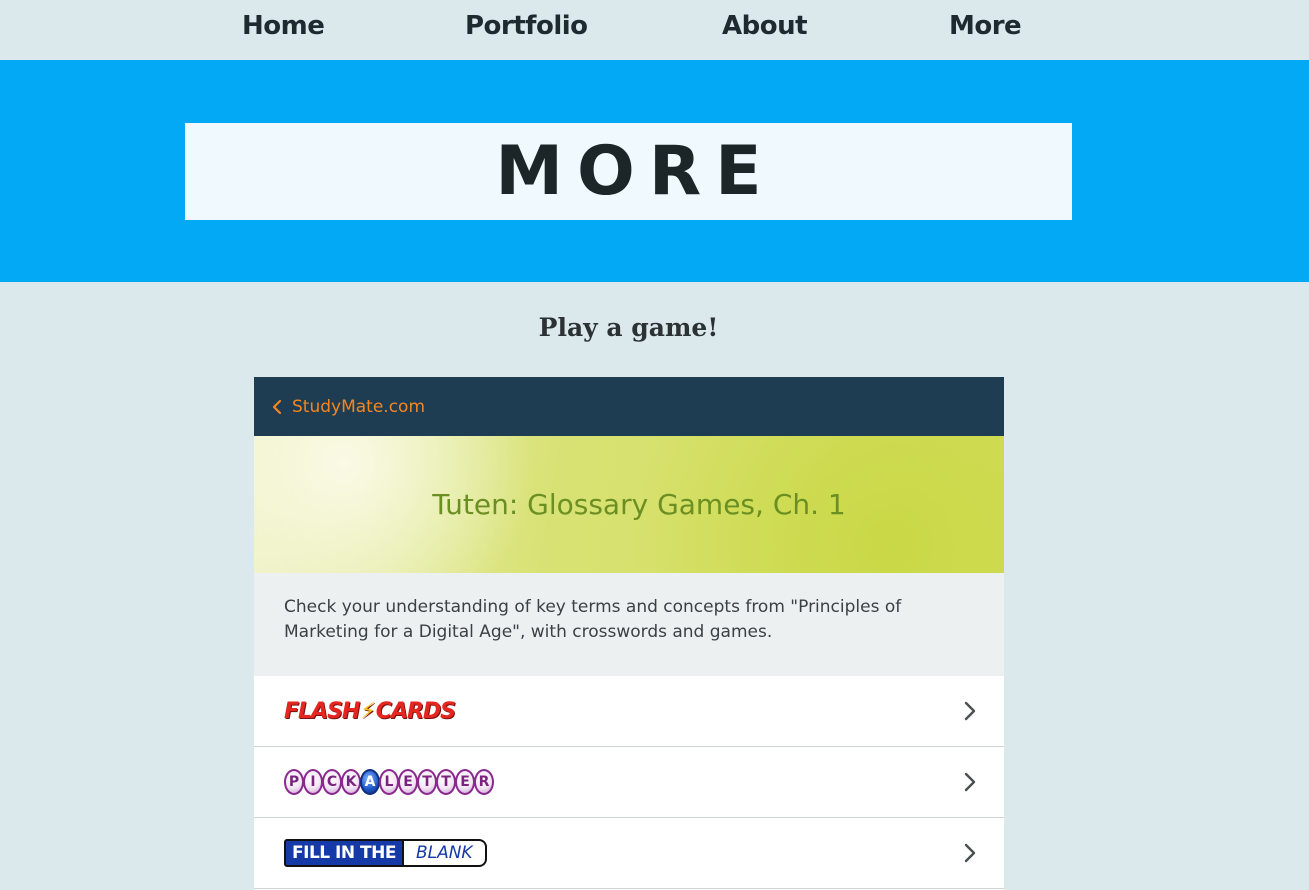 The height and width of the screenshot is (890, 1309). I want to click on game-row-pick-a-letter: P I C K A L E T T E R, so click(629, 782).